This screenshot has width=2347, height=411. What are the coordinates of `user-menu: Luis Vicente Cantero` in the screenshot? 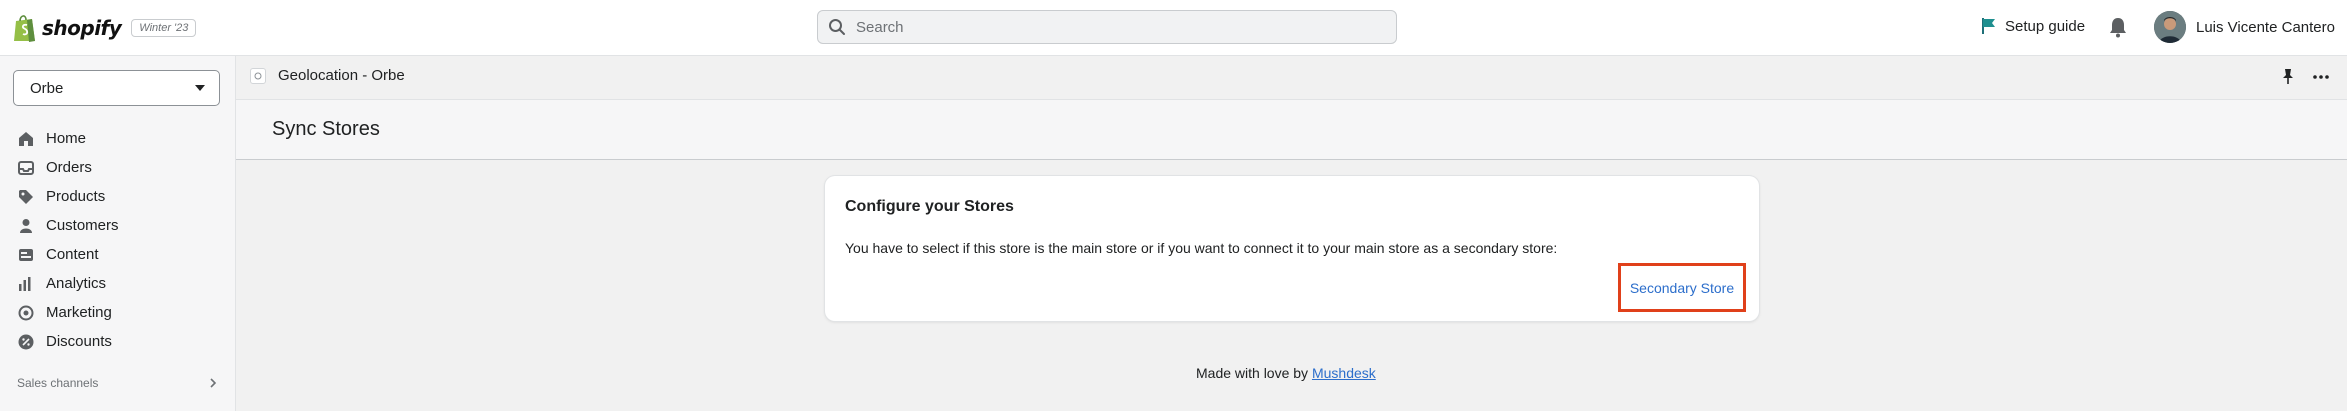 It's located at (2244, 27).